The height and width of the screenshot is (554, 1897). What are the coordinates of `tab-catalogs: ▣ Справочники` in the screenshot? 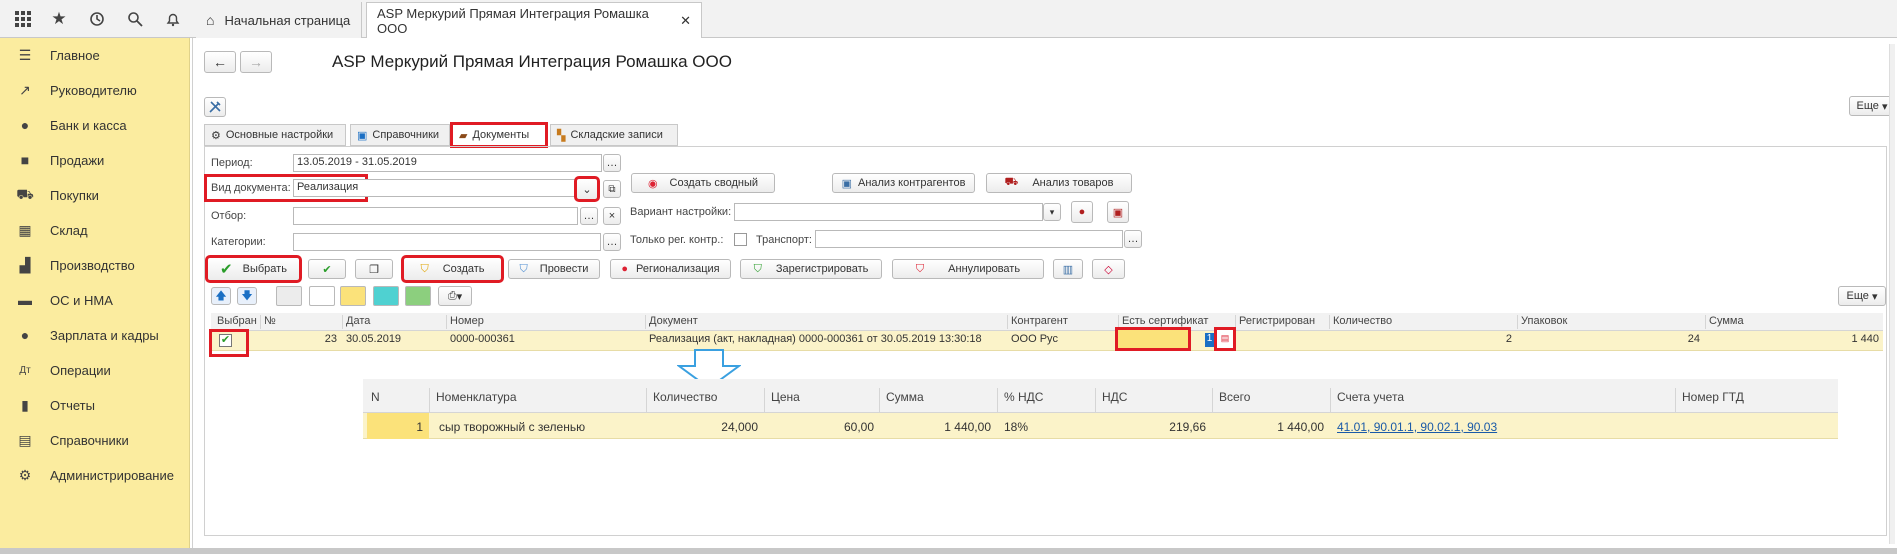 It's located at (400, 135).